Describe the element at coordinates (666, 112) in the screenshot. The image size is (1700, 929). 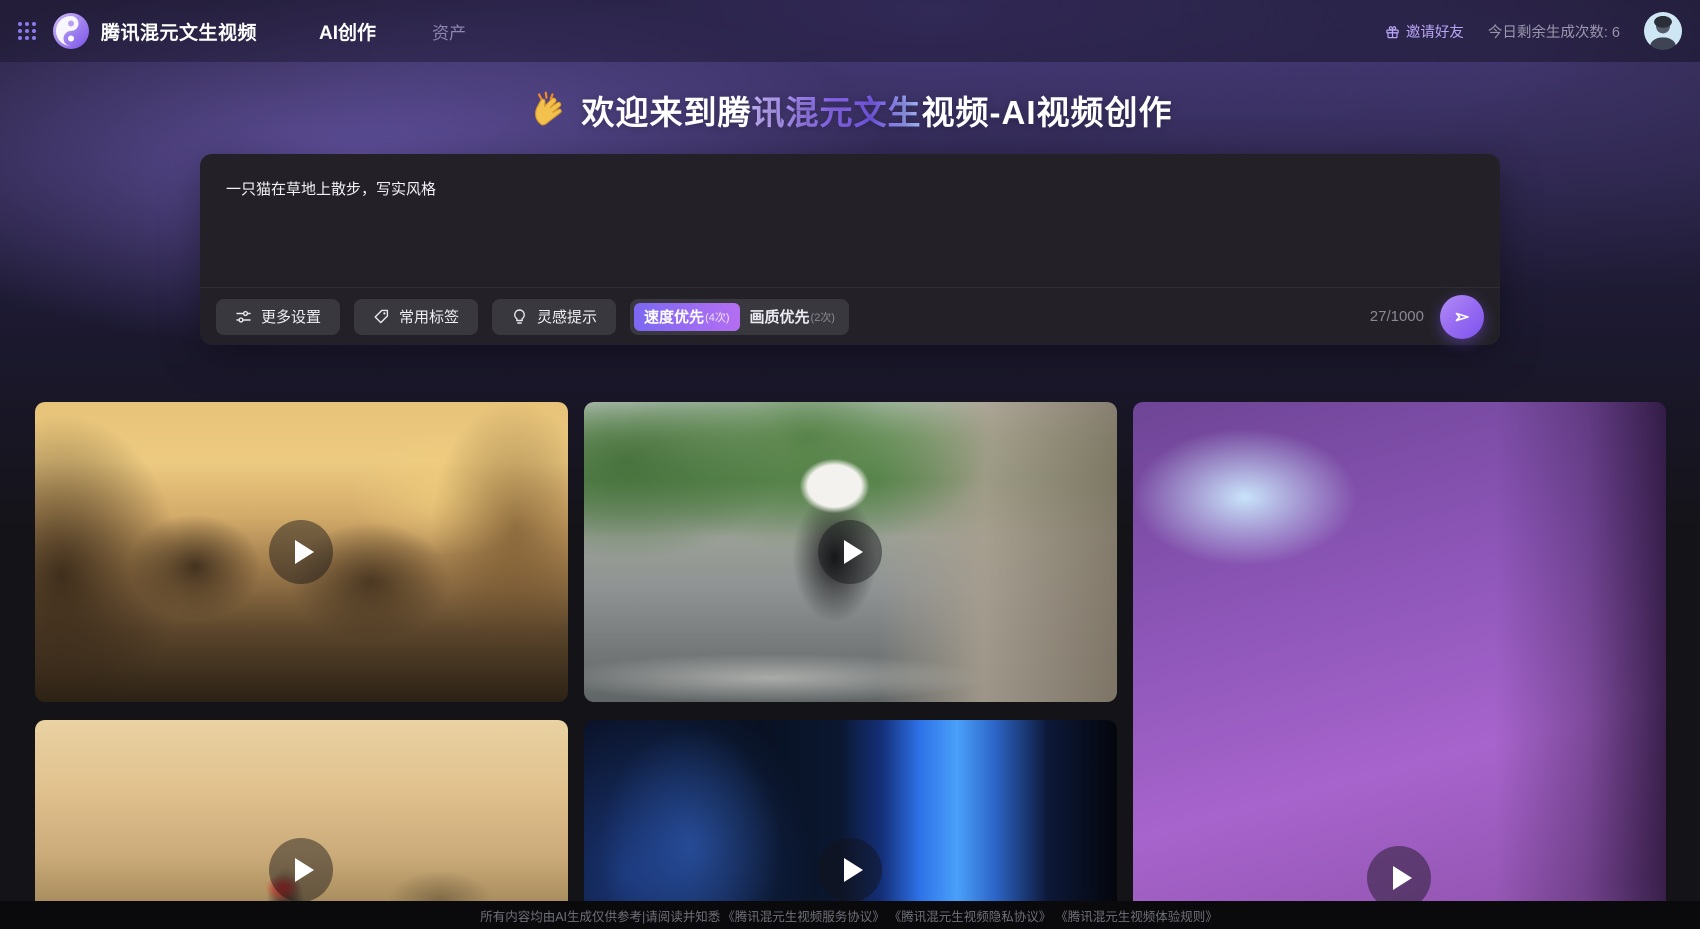
I see `title-prefix: 欢迎来到腾` at that location.